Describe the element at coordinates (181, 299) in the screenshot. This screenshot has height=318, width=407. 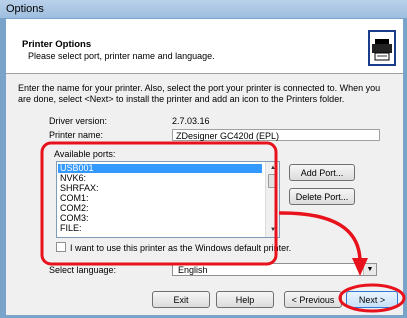
I see `exit-button: Exit` at that location.